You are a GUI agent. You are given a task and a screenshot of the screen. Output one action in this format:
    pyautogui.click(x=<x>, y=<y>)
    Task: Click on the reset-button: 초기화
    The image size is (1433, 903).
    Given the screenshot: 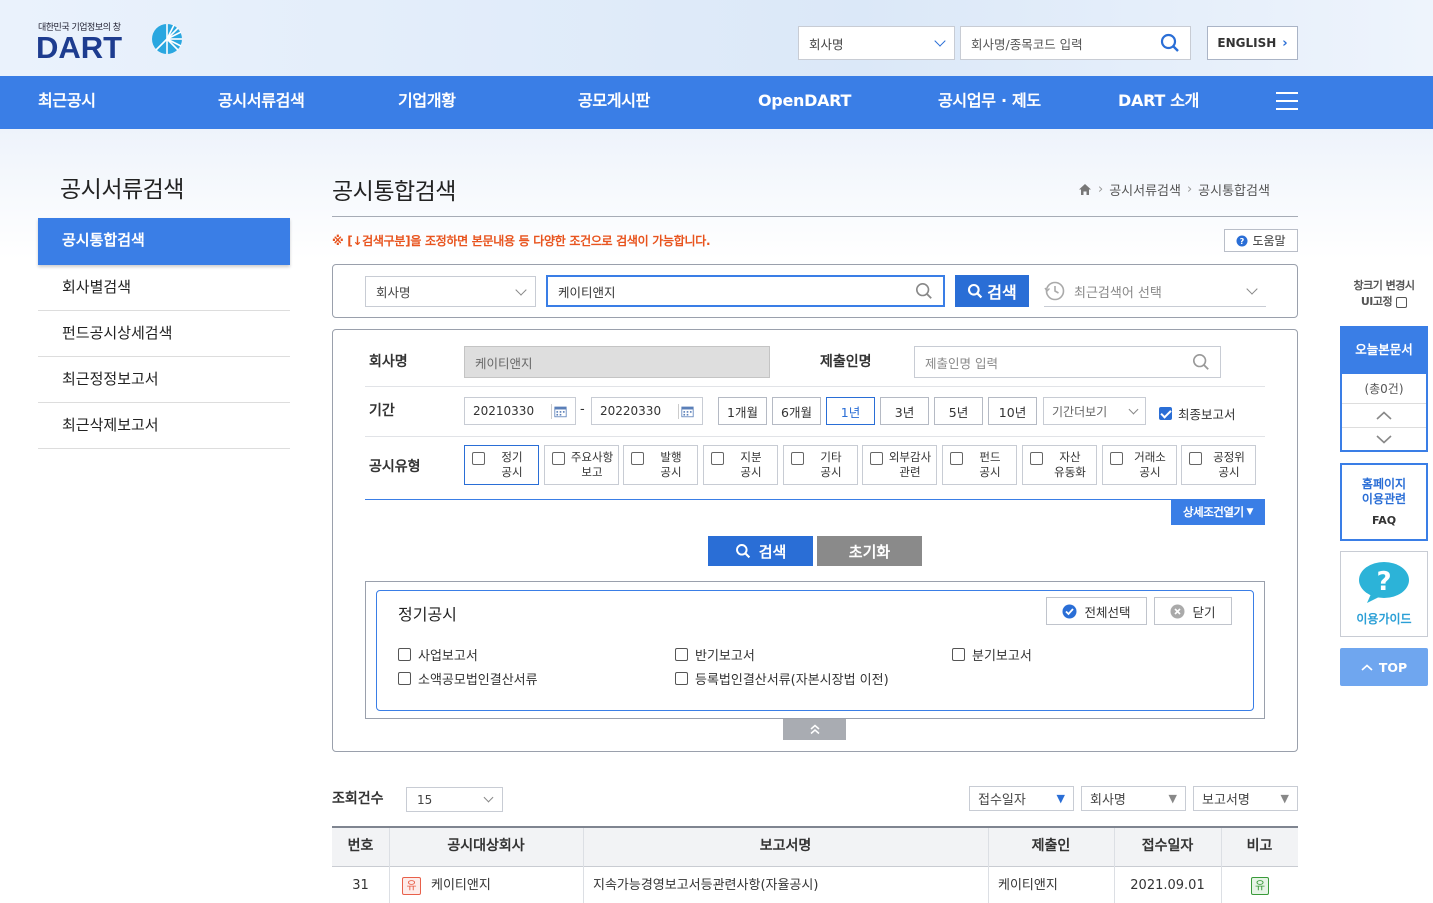 What is the action you would take?
    pyautogui.click(x=869, y=551)
    